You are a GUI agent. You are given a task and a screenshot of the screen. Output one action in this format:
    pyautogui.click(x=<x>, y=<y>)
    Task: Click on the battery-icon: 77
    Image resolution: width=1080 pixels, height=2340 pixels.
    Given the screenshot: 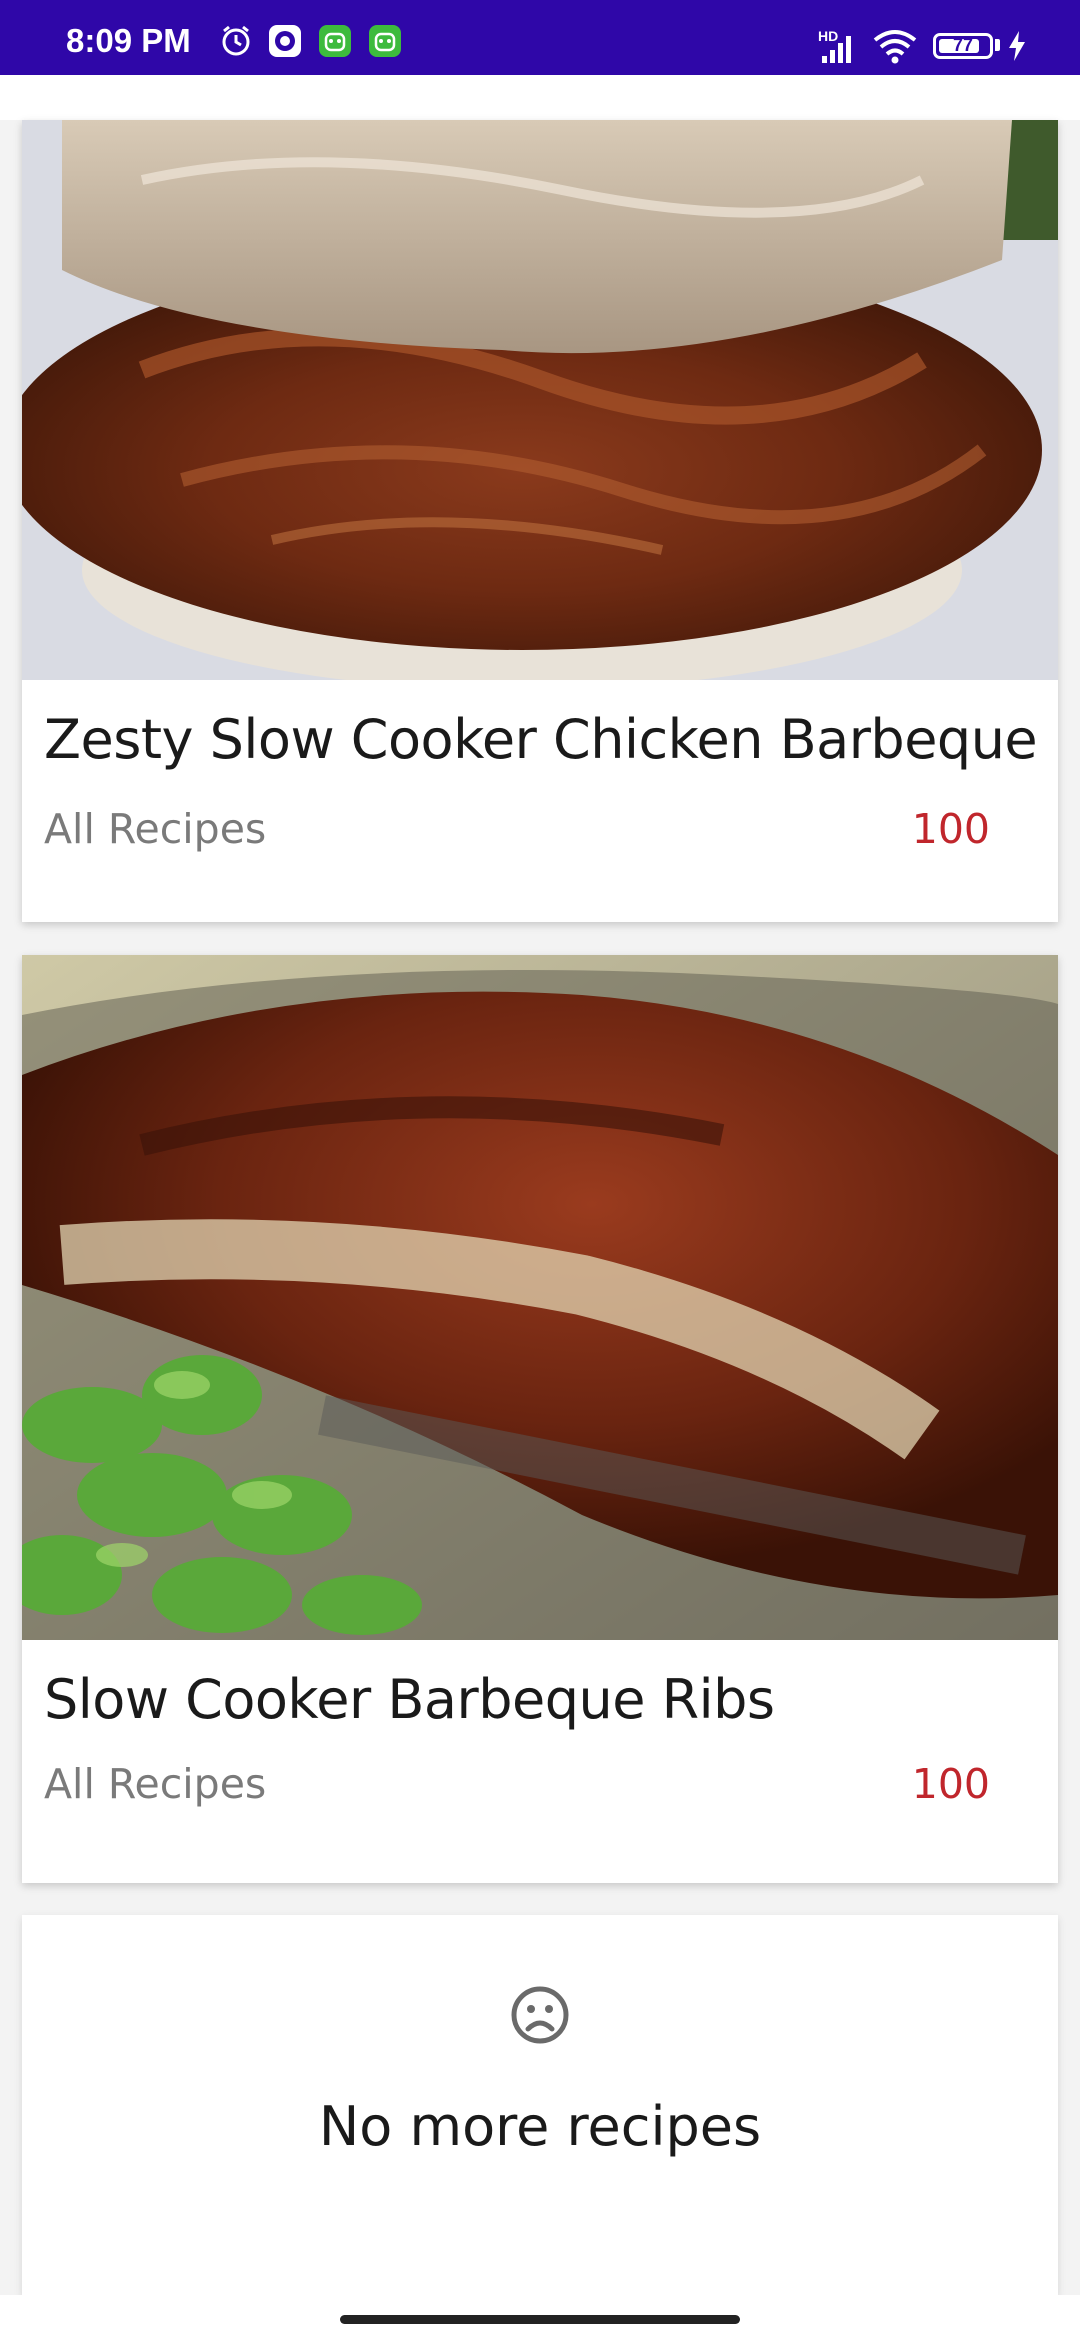 What is the action you would take?
    pyautogui.click(x=963, y=46)
    